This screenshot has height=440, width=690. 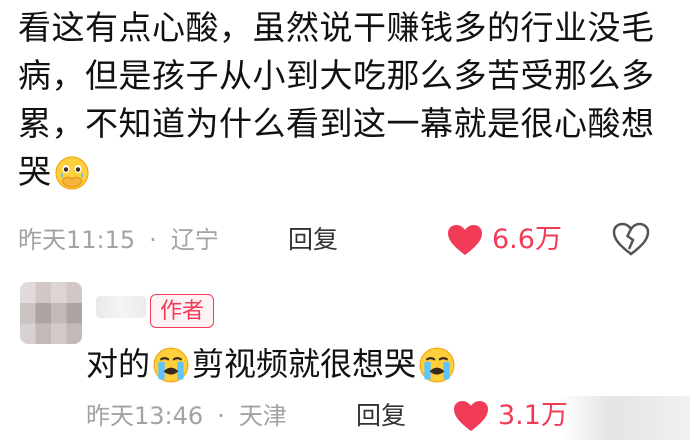 What do you see at coordinates (194, 240) in the screenshot?
I see `comment-location: 辽宁` at bounding box center [194, 240].